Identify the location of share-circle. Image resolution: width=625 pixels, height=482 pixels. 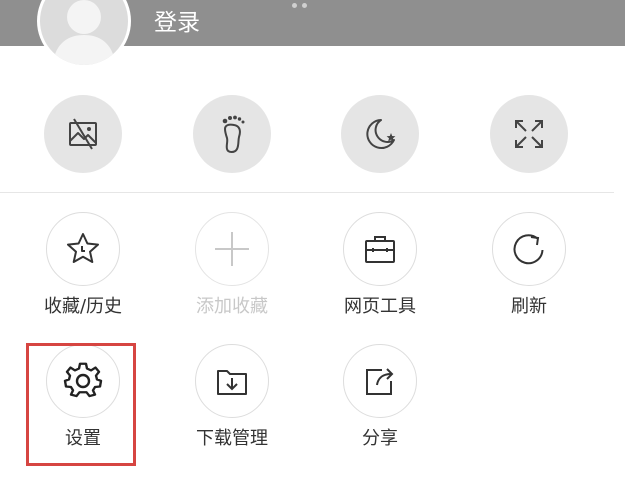
(380, 381).